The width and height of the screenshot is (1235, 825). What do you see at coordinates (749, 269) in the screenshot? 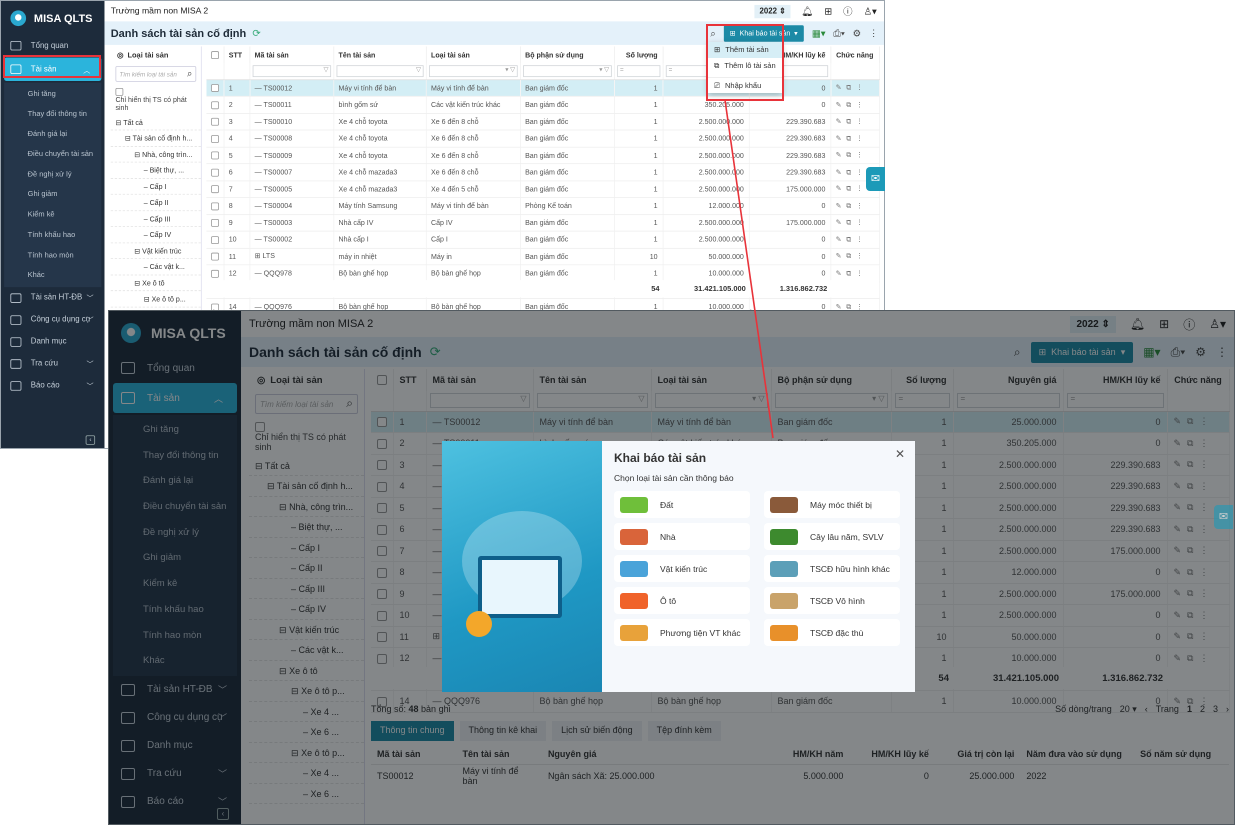
I see `annotation-arrow` at bounding box center [749, 269].